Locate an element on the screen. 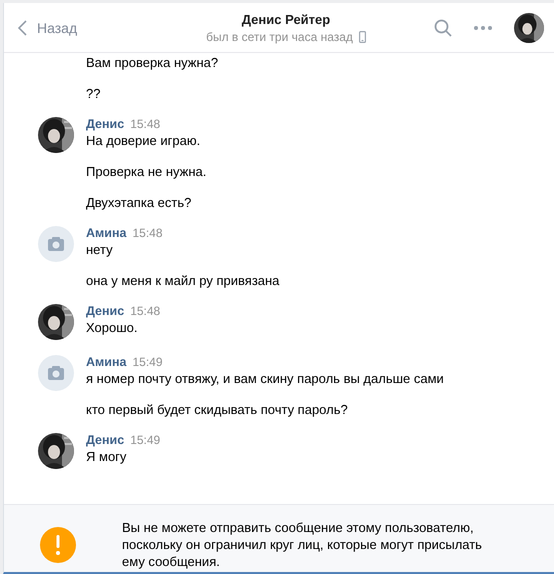 The image size is (554, 574). message-text: кто первый будет скидывать почту пароль? is located at coordinates (217, 410).